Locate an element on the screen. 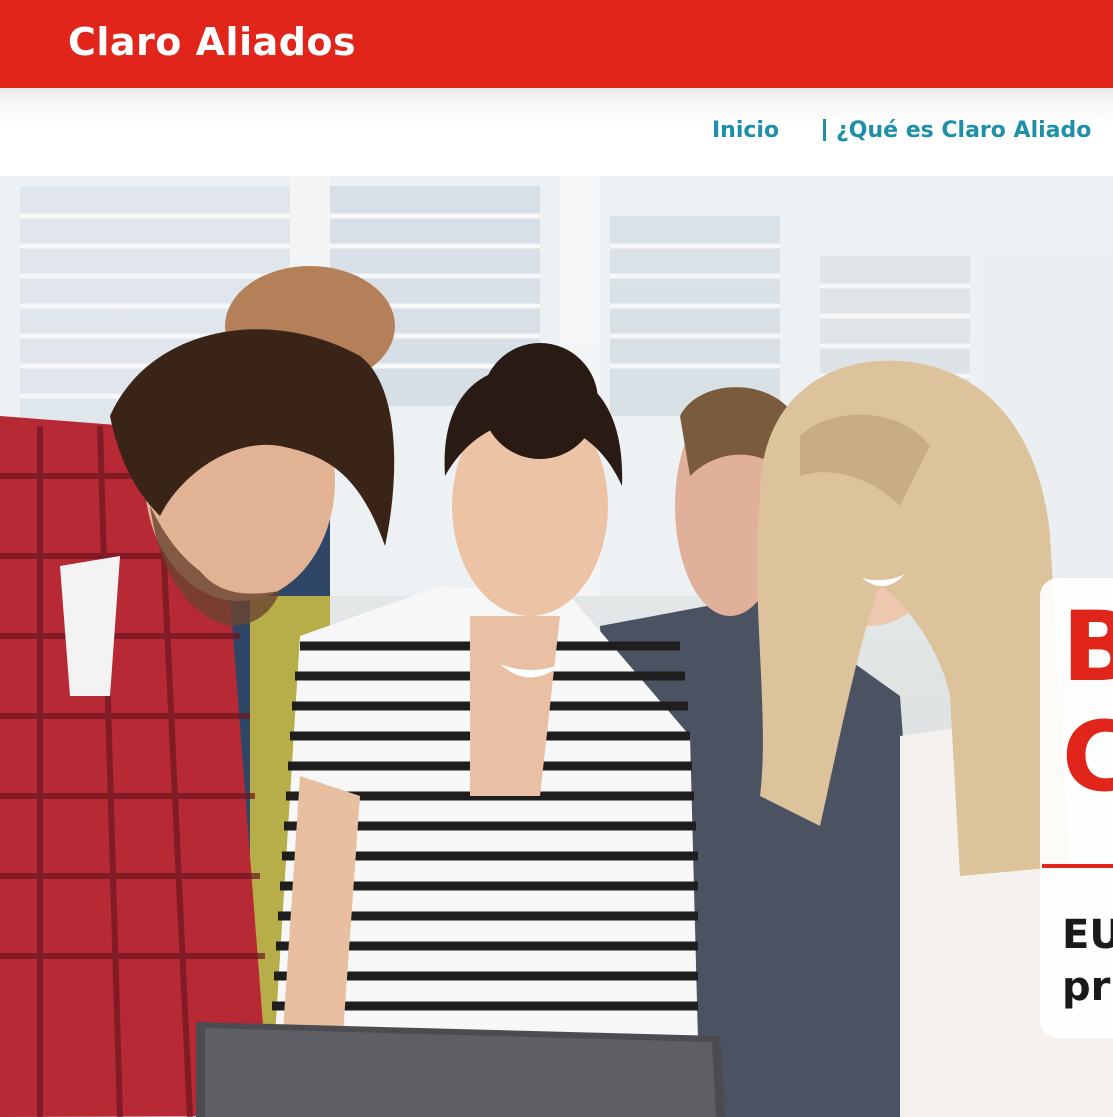  nav-link-que-es-claro-aliados: ¿Qué es Claro Aliado is located at coordinates (963, 131).